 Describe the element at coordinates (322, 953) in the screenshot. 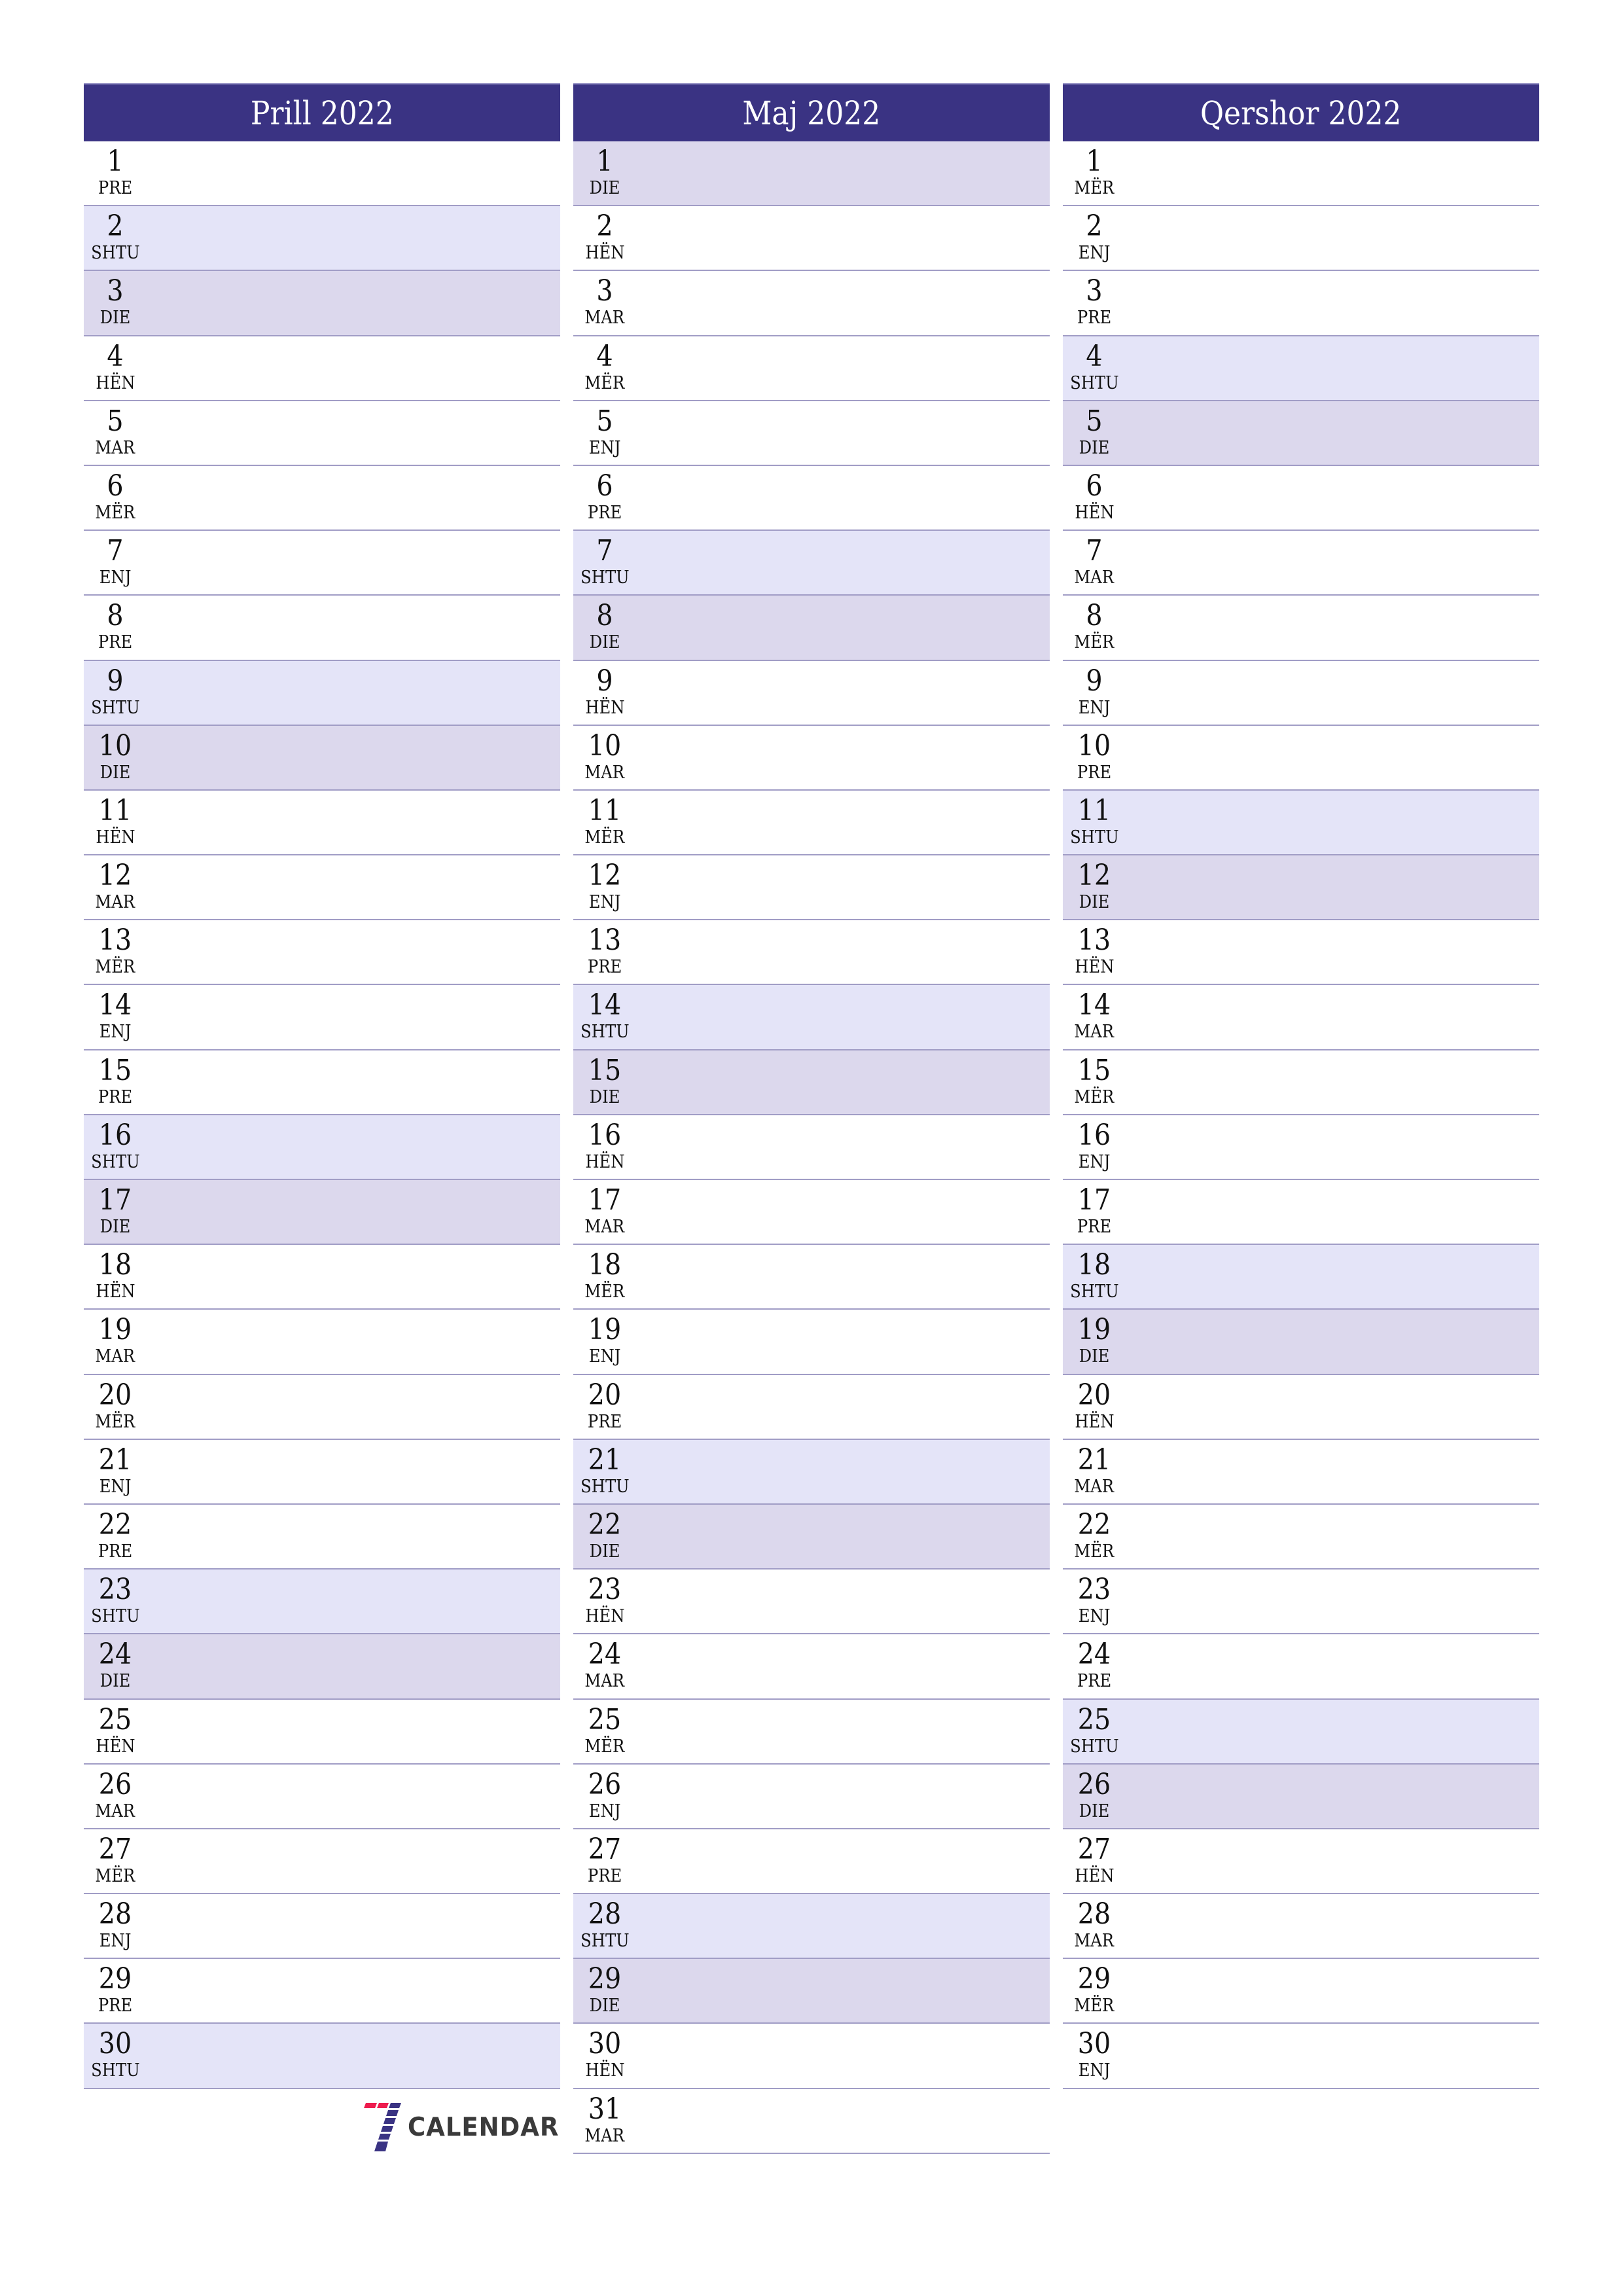

I see `day-row: 13 MËR` at that location.